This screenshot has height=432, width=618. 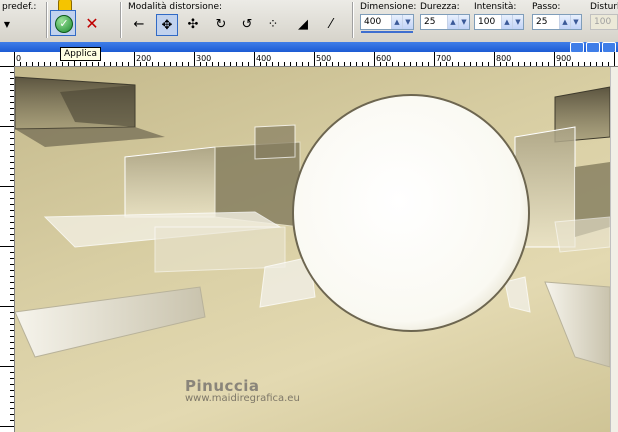 I want to click on noise-spinner: 100, so click(x=604, y=22).